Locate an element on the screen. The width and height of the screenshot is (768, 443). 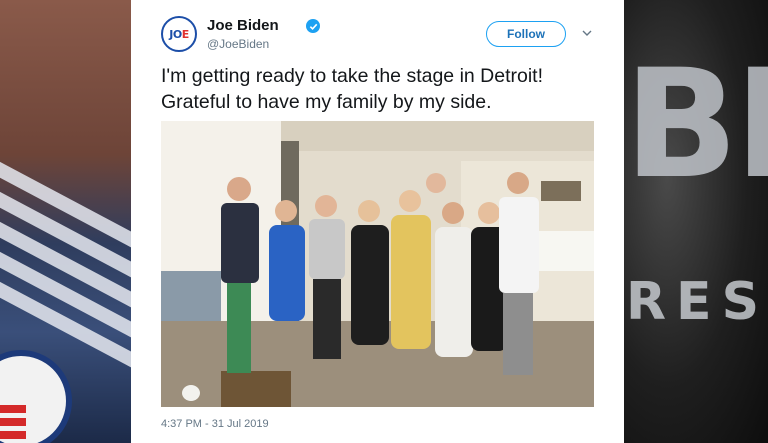
tweet-timestamp: 4:37 PM - 31 Jul 2019 is located at coordinates (215, 424).